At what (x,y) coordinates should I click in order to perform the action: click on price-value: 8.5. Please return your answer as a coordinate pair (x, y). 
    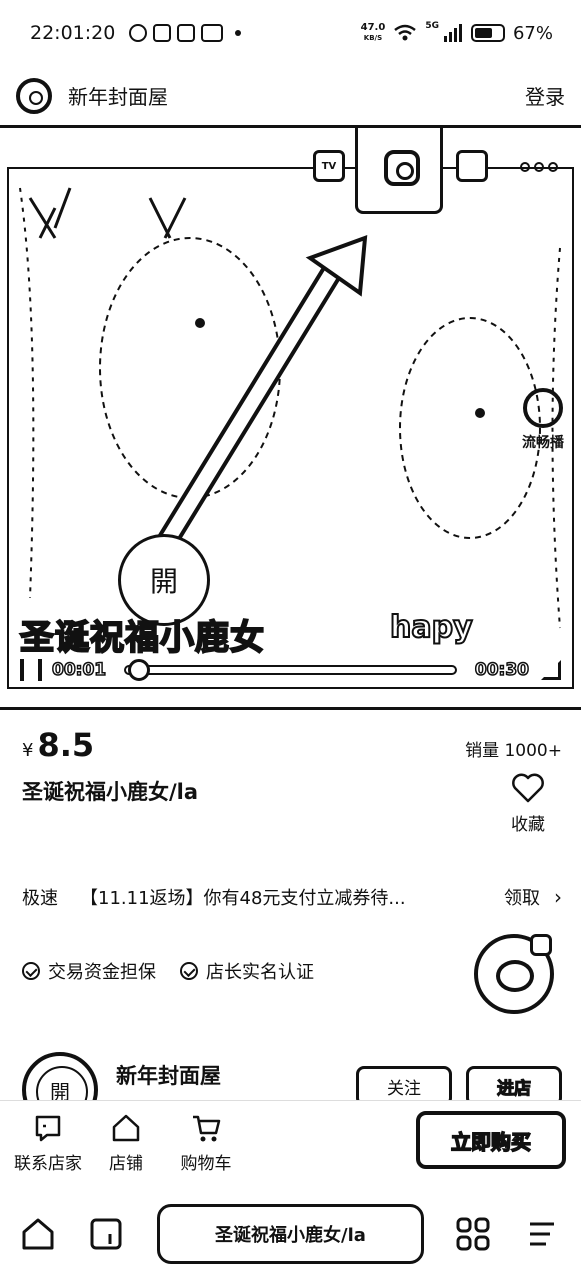
    Looking at the image, I should click on (66, 745).